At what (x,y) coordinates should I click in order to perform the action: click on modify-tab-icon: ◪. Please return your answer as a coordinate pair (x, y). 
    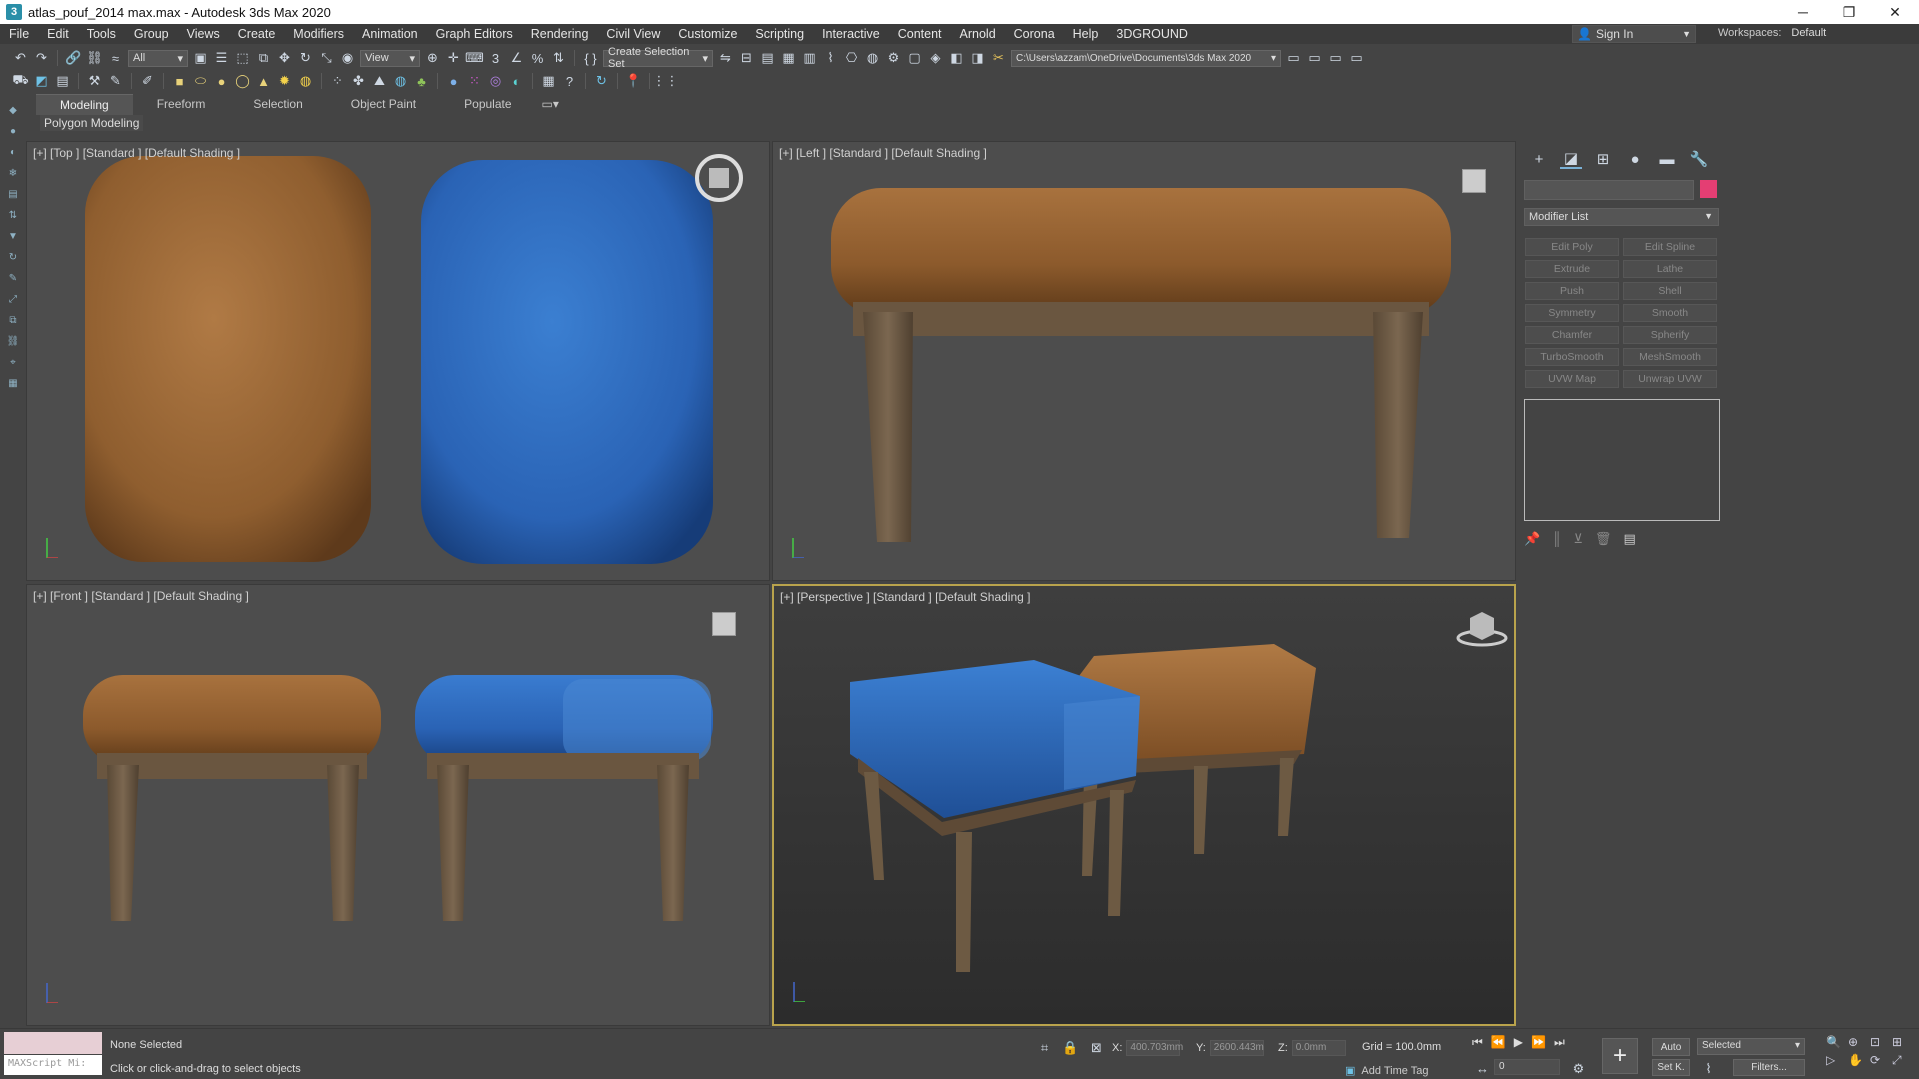
    Looking at the image, I should click on (1571, 159).